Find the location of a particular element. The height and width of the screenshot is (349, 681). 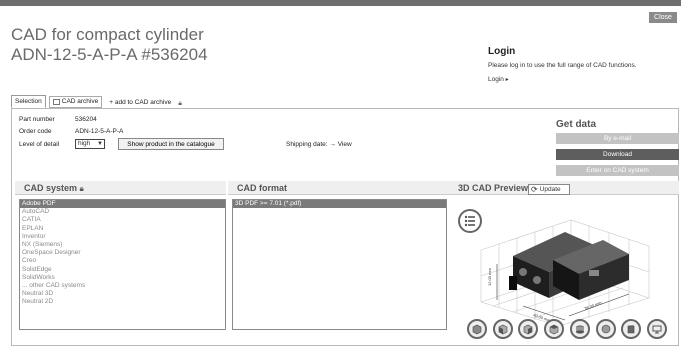

shipping-date: Shipping date: → View is located at coordinates (319, 144).